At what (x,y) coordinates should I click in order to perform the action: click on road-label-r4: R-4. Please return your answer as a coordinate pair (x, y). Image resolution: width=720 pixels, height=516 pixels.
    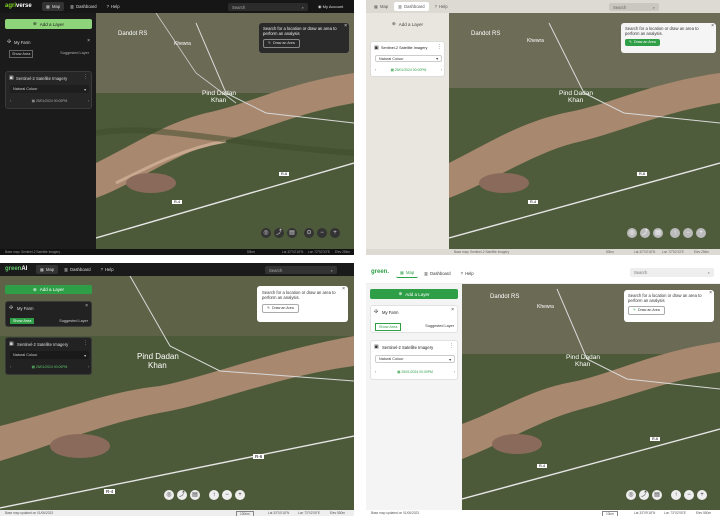
    Looking at the image, I should click on (110, 491).